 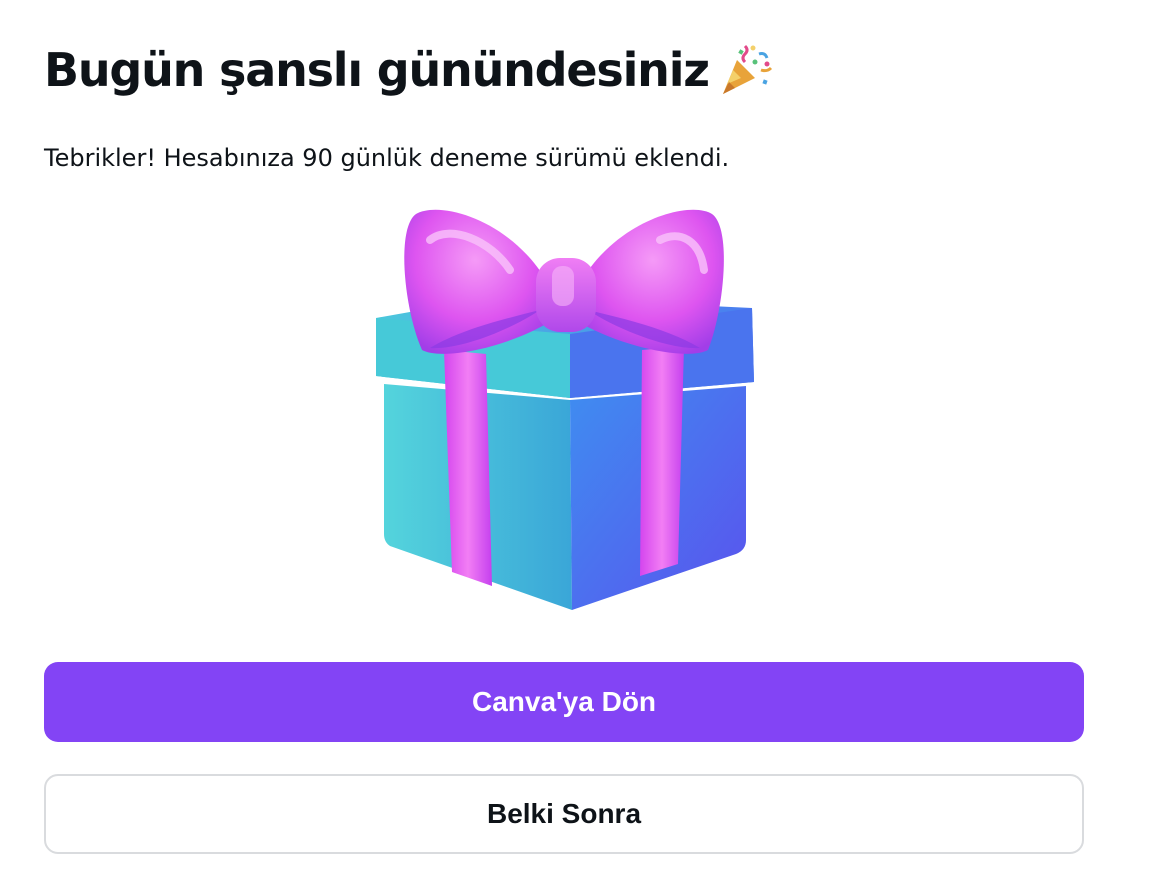 I want to click on maybe-later-button: Belki Sonra, so click(x=564, y=814).